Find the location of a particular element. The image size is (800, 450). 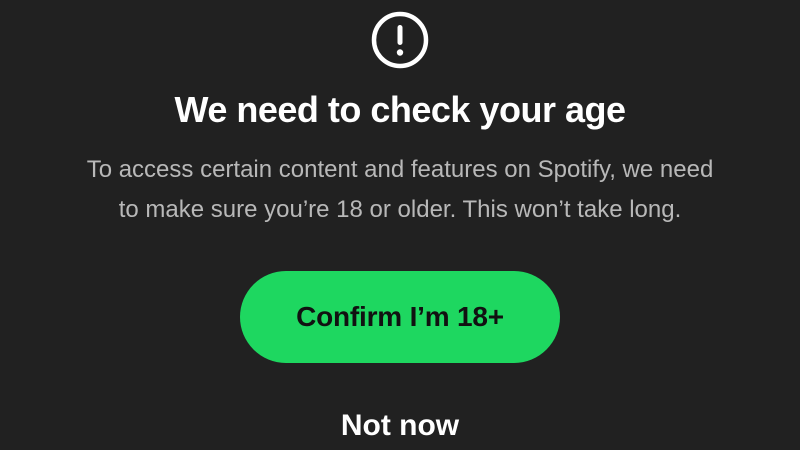

confirm-age-button-label: Confirm I’m 18+ is located at coordinates (400, 316).